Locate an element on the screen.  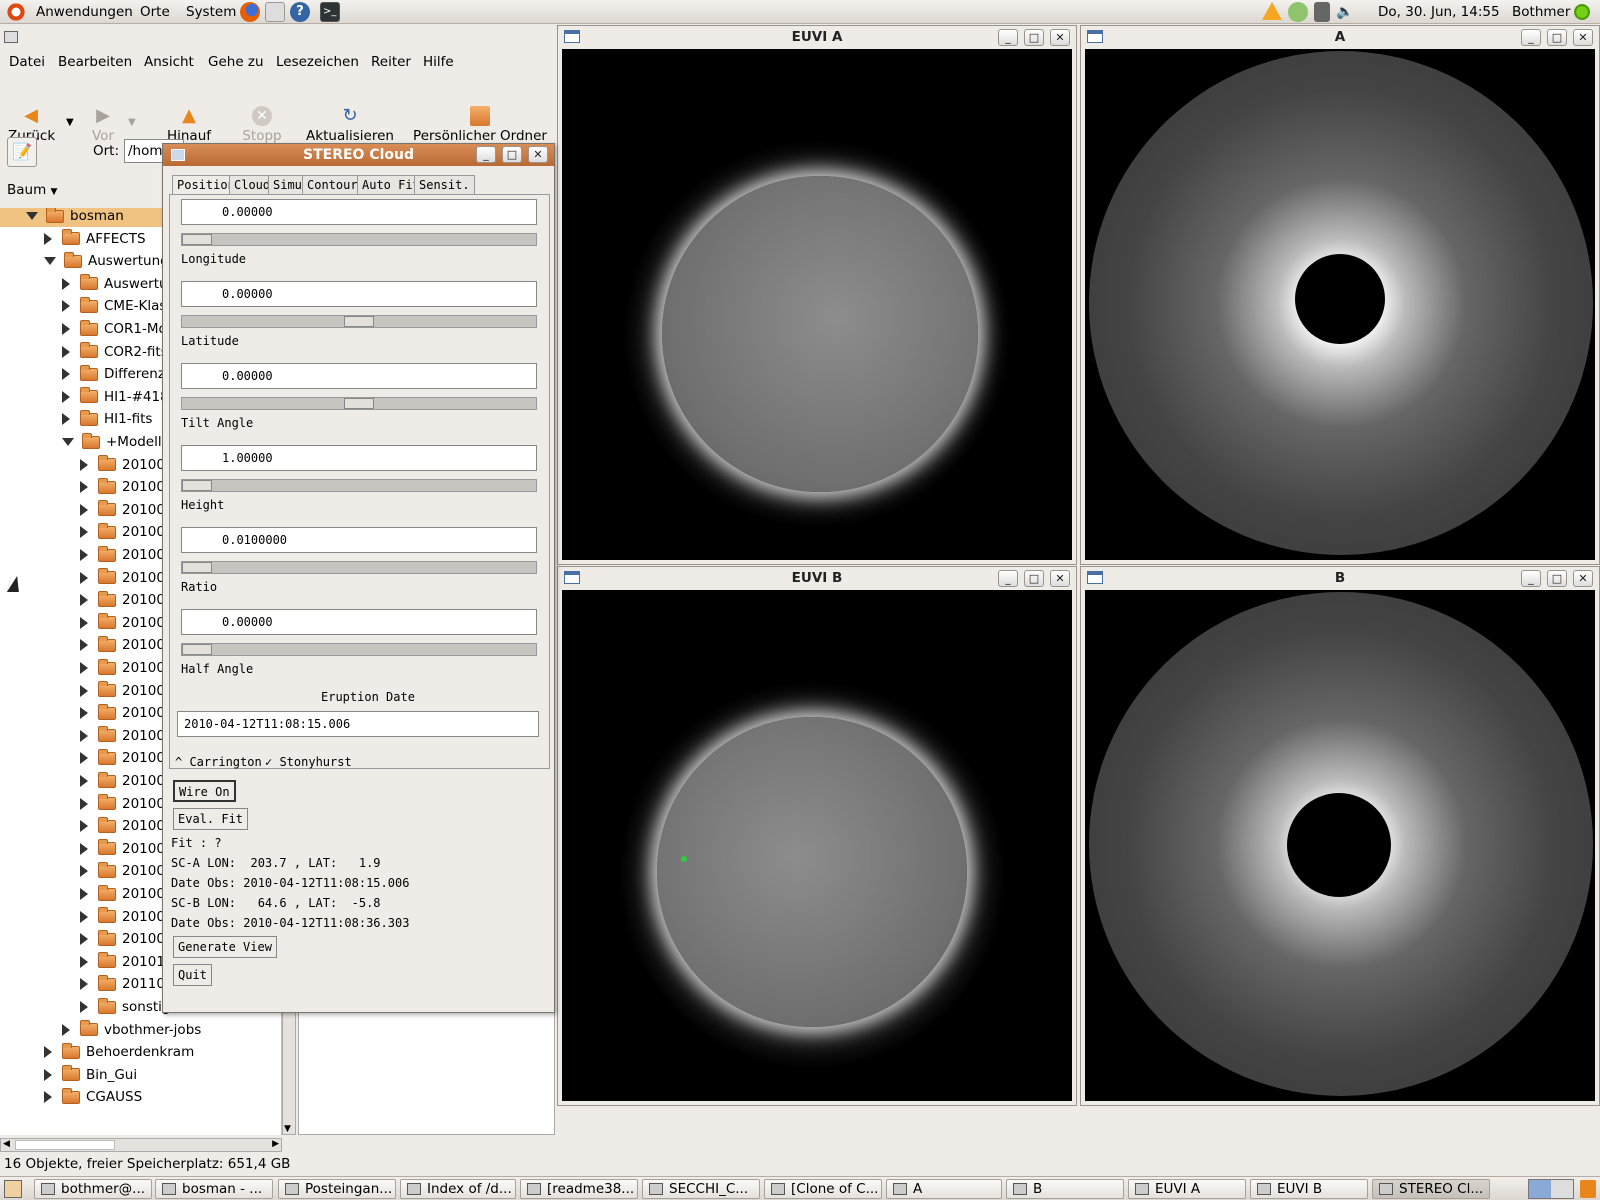
carrington-radio: ^ Carrington is located at coordinates (218, 762).